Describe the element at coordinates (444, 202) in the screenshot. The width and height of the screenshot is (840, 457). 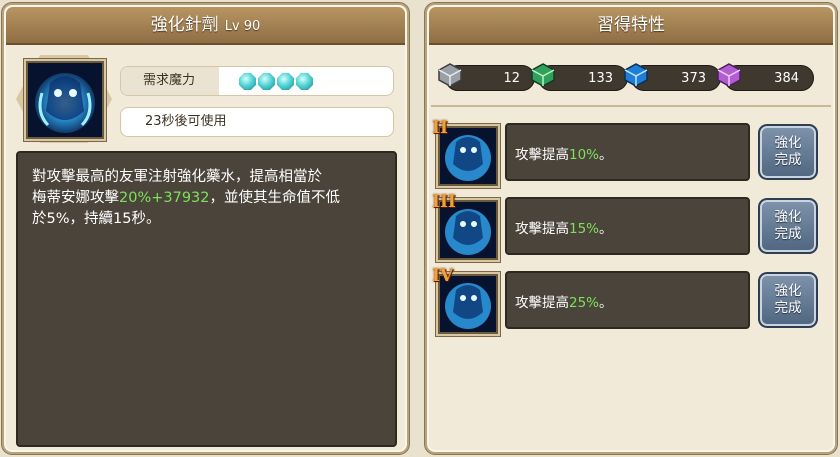
I see `rank-numeral: III` at that location.